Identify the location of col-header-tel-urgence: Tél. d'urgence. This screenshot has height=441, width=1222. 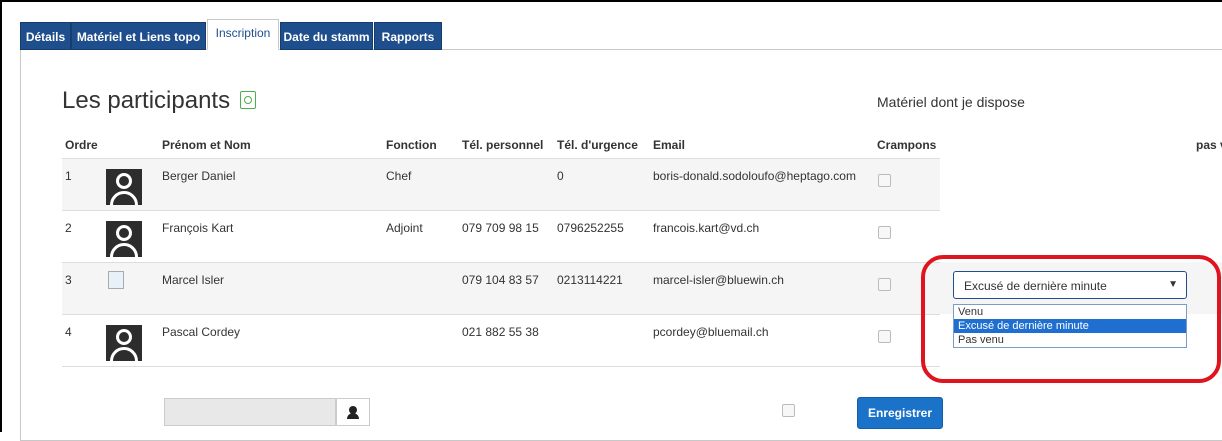
(597, 145).